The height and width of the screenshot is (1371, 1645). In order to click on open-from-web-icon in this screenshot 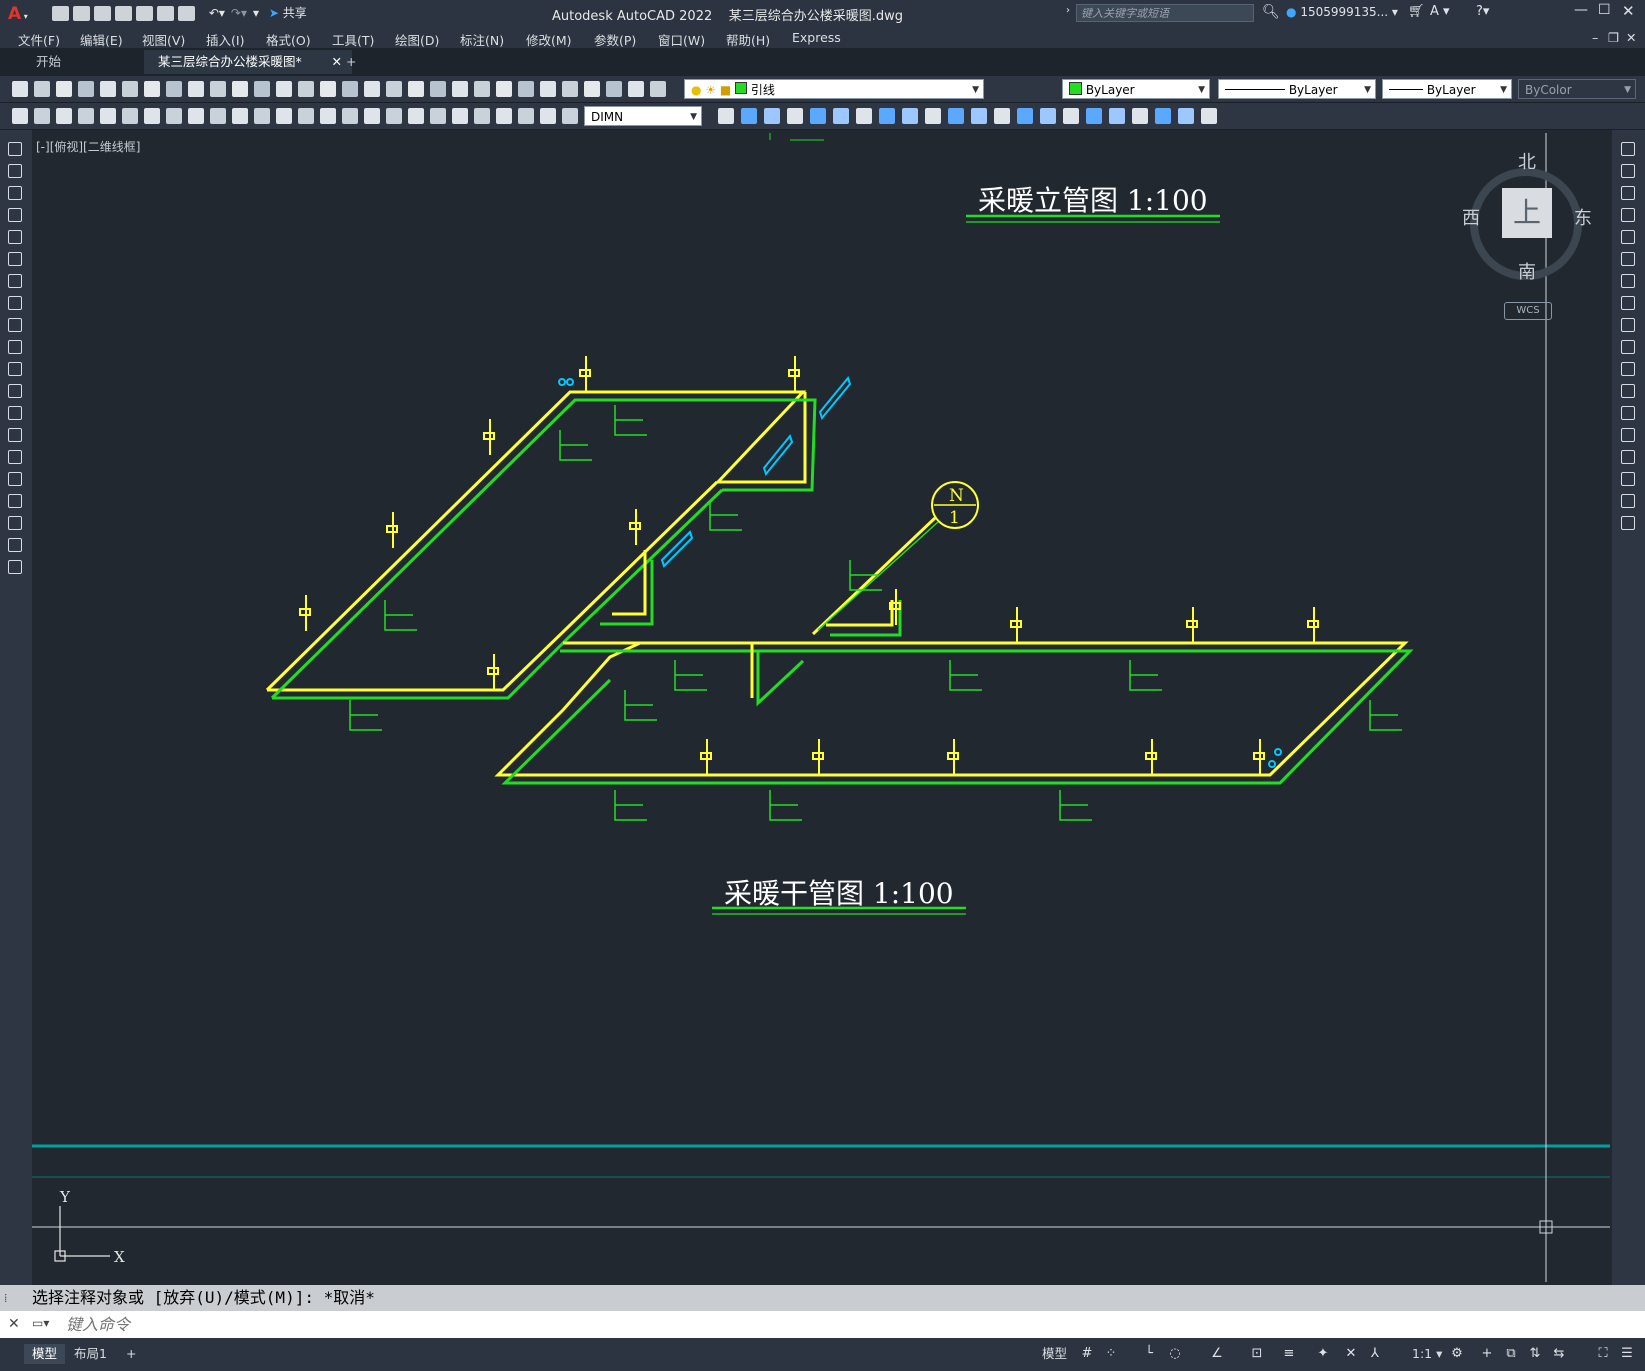, I will do `click(144, 13)`.